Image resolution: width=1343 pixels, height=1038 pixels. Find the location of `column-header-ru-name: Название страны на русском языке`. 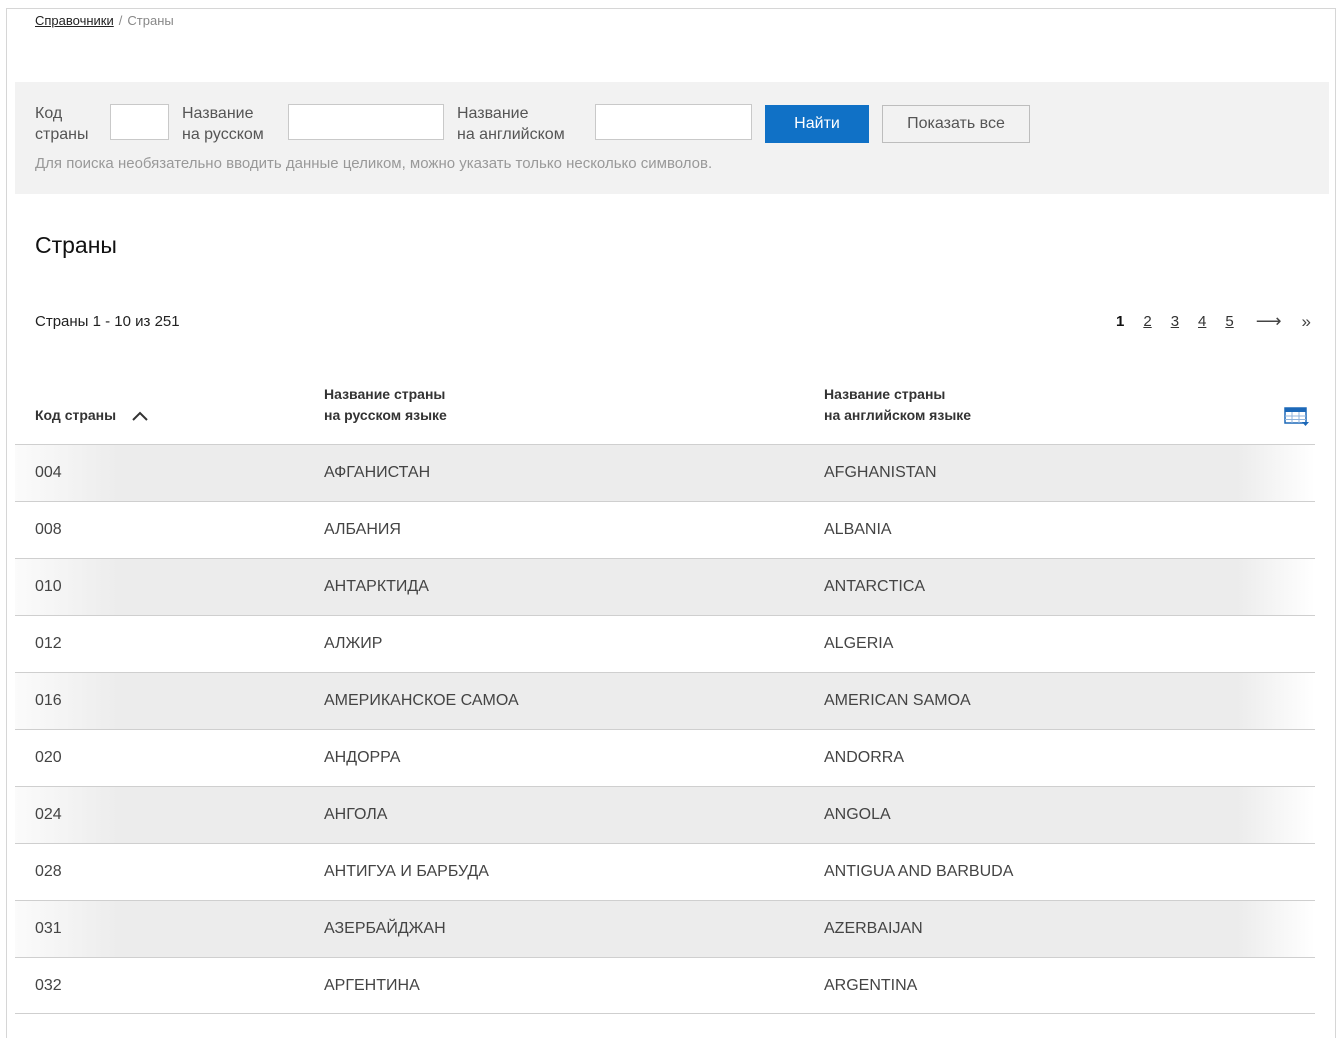

column-header-ru-name: Название страны на русском языке is located at coordinates (385, 405).